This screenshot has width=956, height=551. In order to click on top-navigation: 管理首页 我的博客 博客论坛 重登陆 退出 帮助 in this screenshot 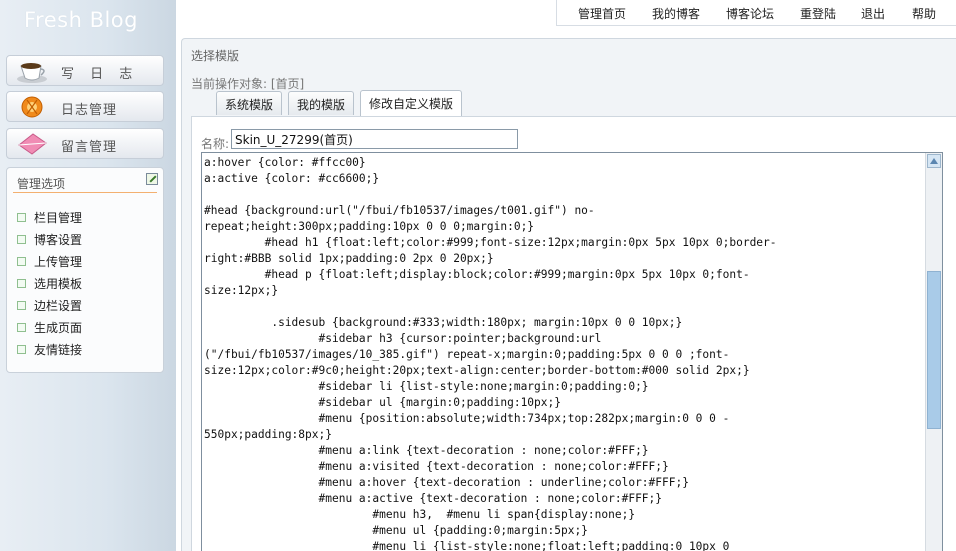, I will do `click(756, 13)`.